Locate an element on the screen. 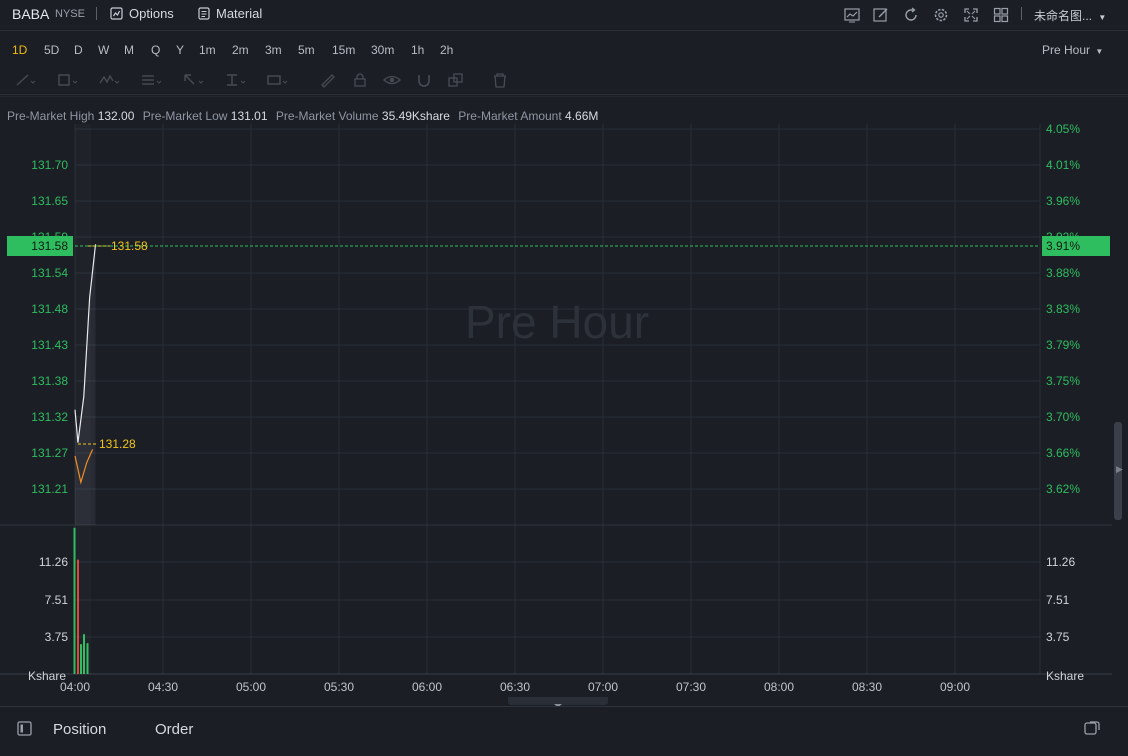 This screenshot has height=756, width=1128. interval-1m: 1m is located at coordinates (207, 50).